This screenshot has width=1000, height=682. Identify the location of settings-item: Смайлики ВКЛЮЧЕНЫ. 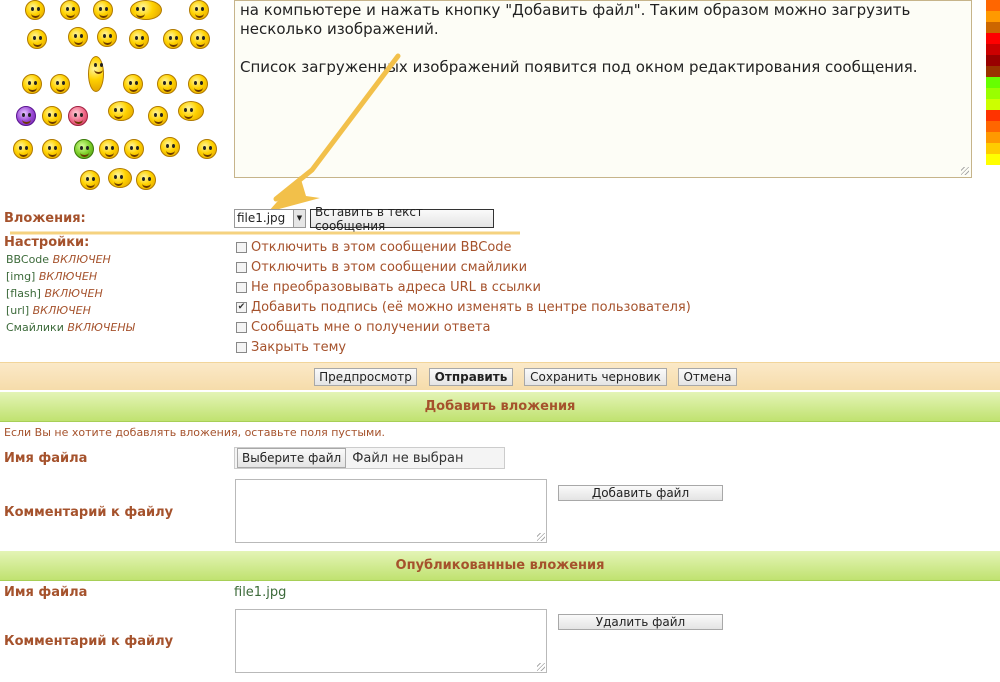
(70, 327).